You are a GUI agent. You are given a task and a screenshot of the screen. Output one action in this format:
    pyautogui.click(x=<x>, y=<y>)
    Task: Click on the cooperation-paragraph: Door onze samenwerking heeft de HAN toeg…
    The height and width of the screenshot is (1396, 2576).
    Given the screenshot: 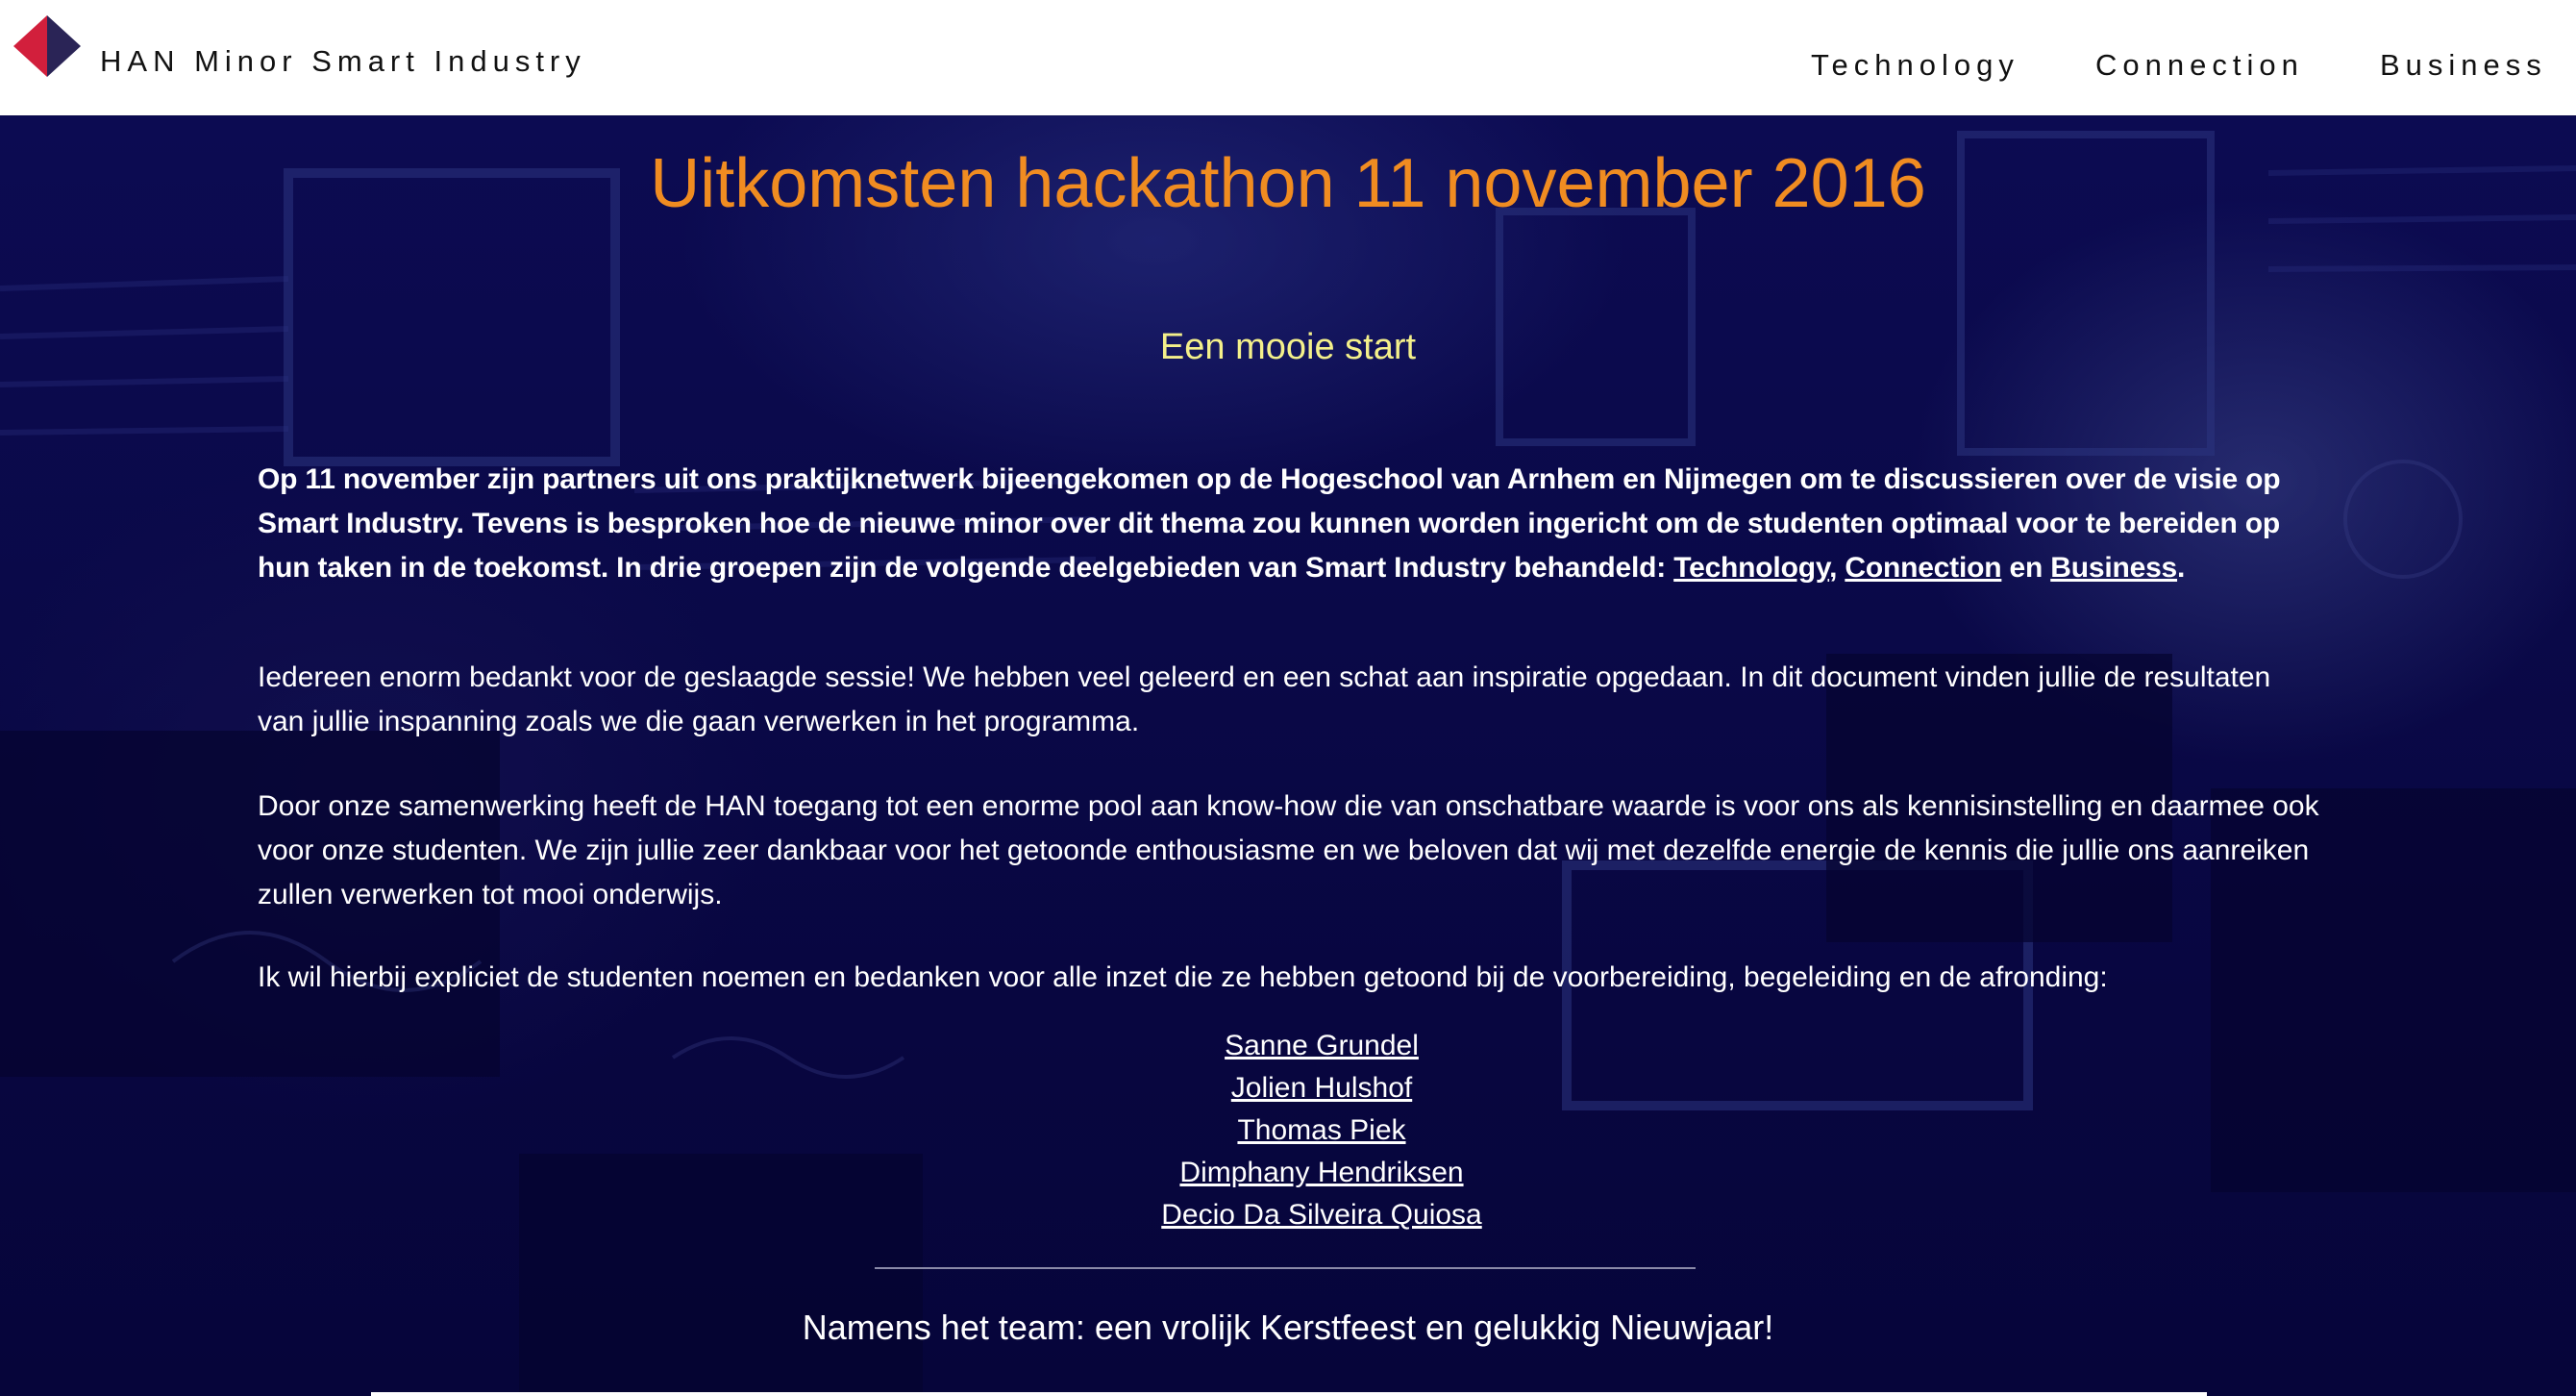 What is the action you would take?
    pyautogui.click(x=1288, y=850)
    